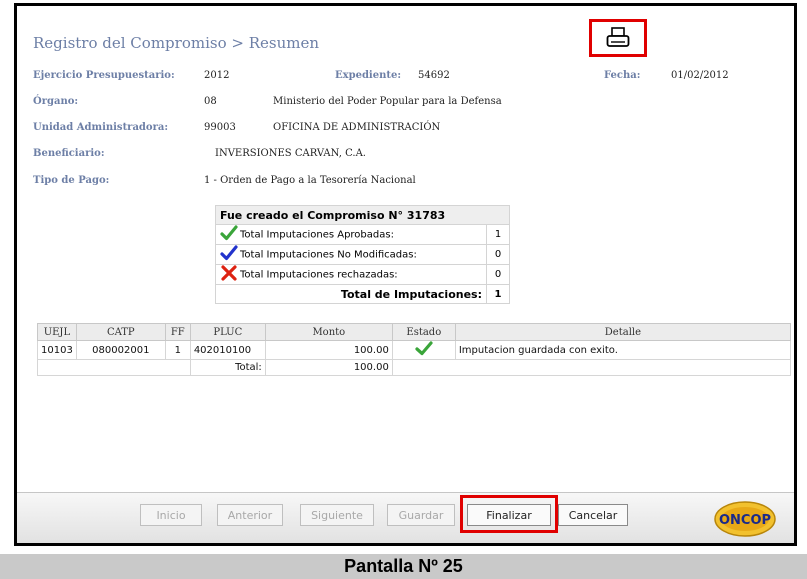  What do you see at coordinates (120, 350) in the screenshot?
I see `cell-catp: 080002001` at bounding box center [120, 350].